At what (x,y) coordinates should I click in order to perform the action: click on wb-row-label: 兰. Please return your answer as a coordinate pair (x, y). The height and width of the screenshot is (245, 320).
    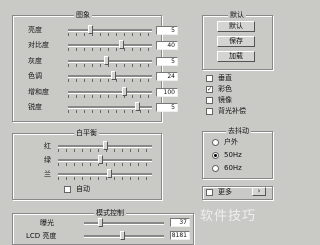
    Looking at the image, I should click on (47, 174).